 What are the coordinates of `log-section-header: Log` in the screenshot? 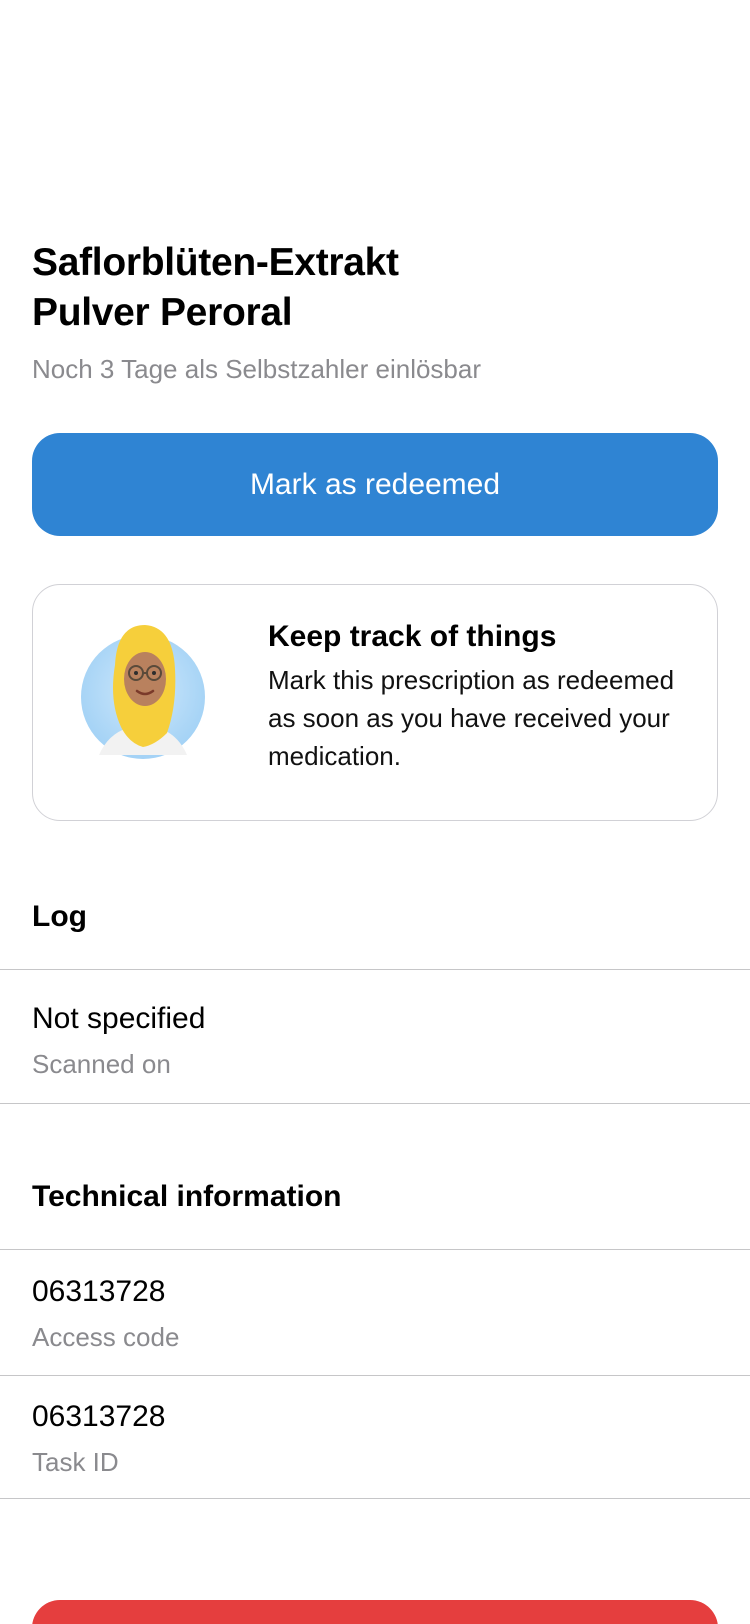 It's located at (59, 916).